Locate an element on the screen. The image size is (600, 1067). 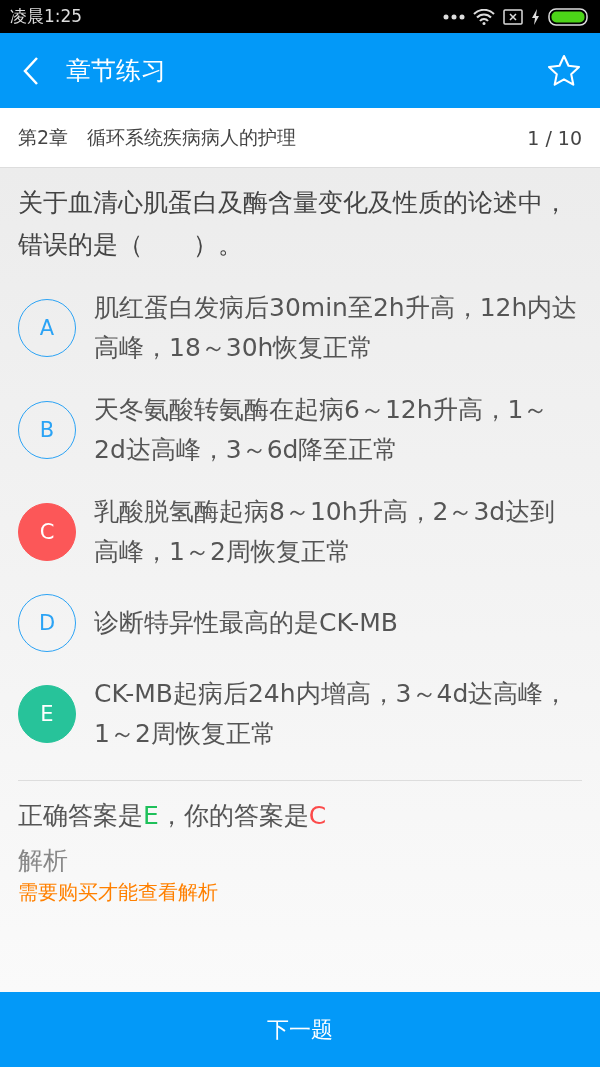
star-icon is located at coordinates (564, 70).